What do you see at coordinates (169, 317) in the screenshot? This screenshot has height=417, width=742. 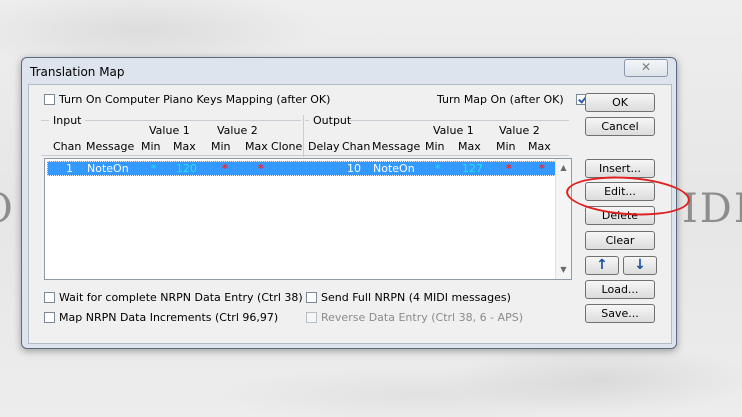 I see `map-nrpn-label: Map NRPN Data Increments (Ctrl 96,97)` at bounding box center [169, 317].